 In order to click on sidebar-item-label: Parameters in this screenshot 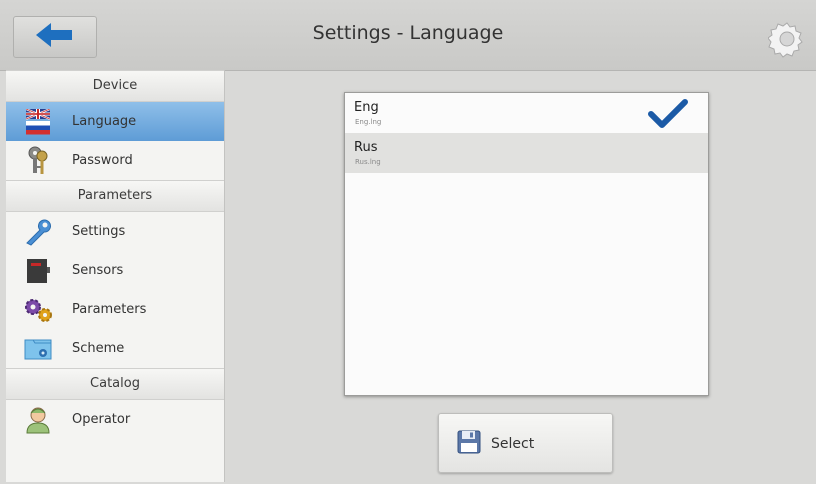, I will do `click(109, 309)`.